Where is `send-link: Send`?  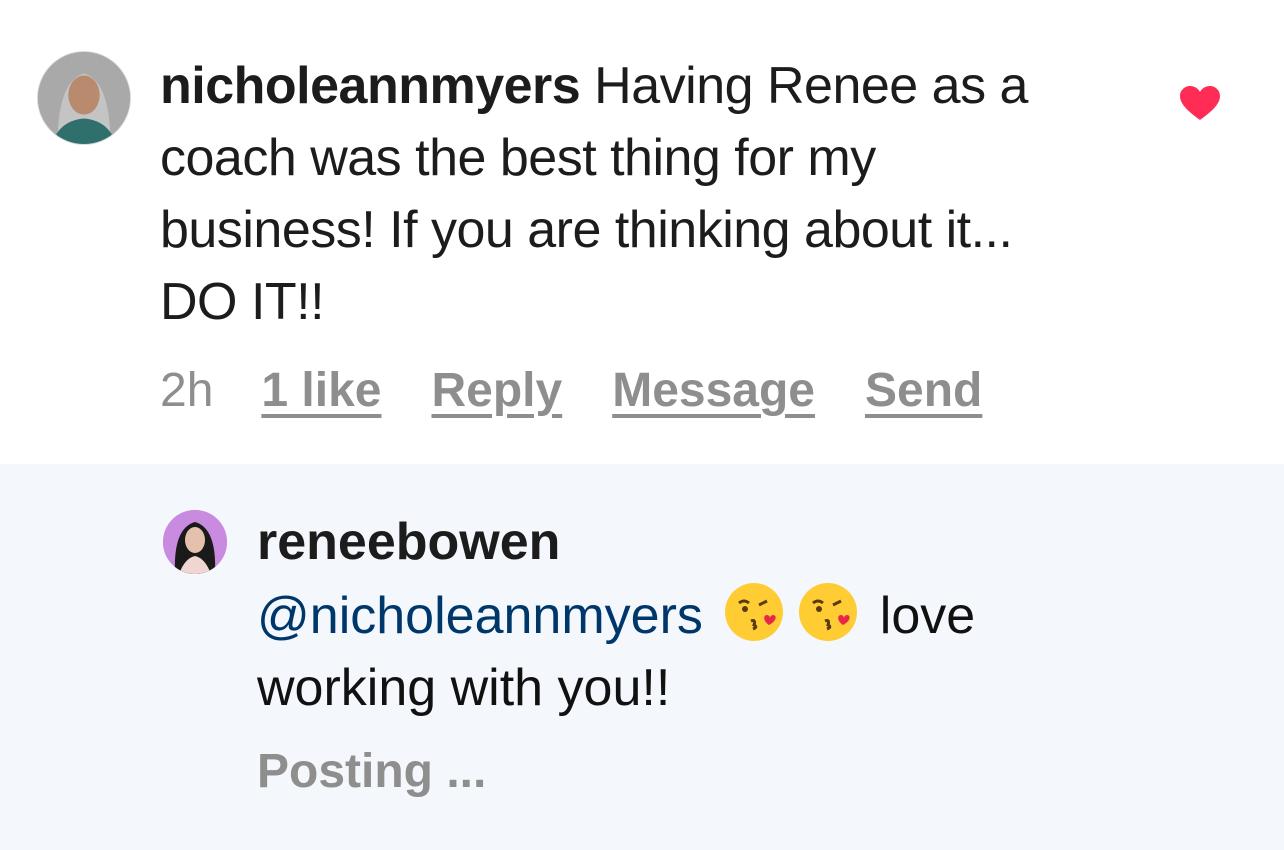
send-link: Send is located at coordinates (923, 390).